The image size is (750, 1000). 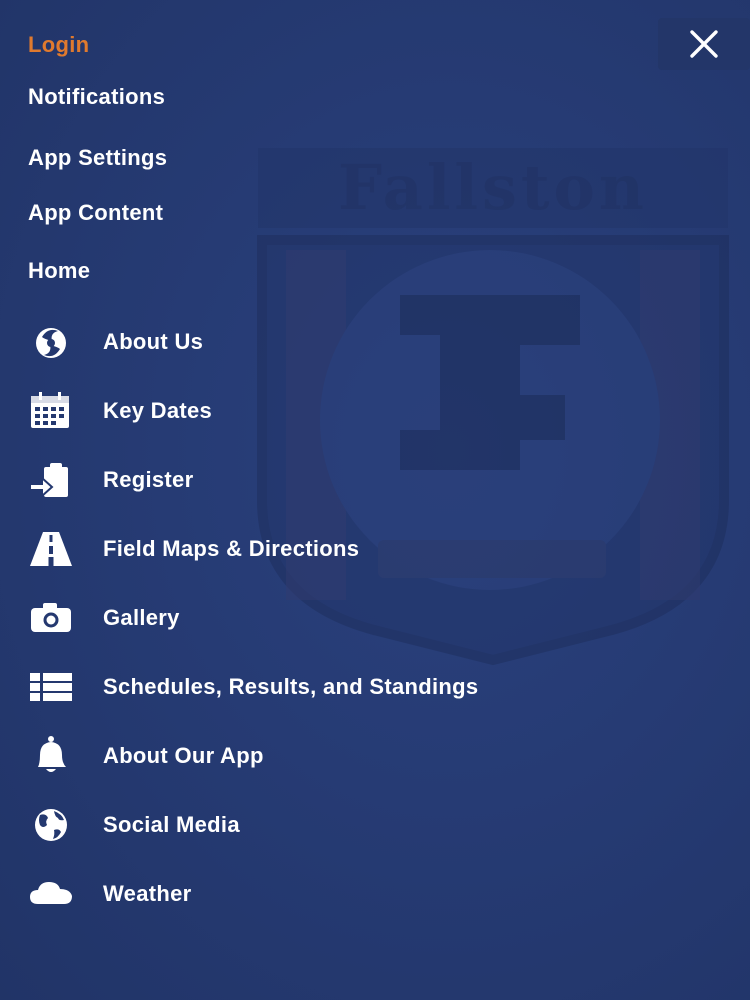 What do you see at coordinates (97, 158) in the screenshot?
I see `menu-item-app-settings: App Settings` at bounding box center [97, 158].